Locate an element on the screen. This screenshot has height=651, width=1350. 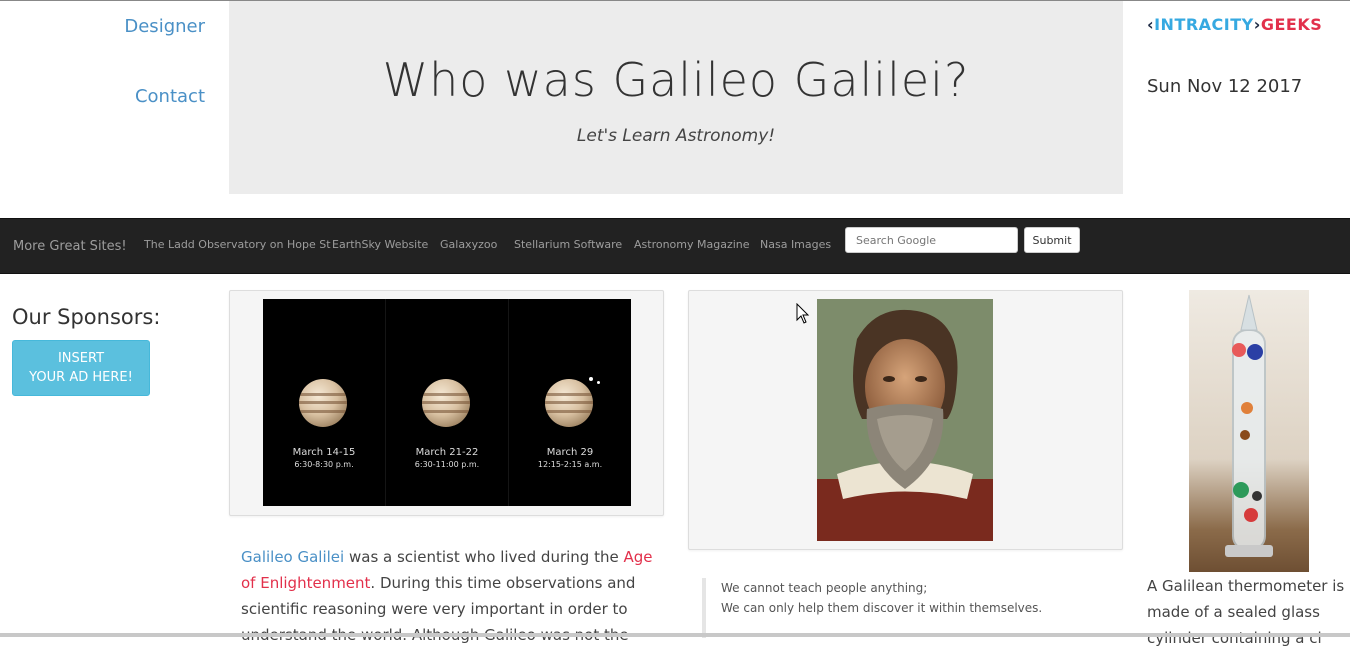
intracity-geeks-logo: ‹INTRACITY›GEEKS is located at coordinates (1234, 24).